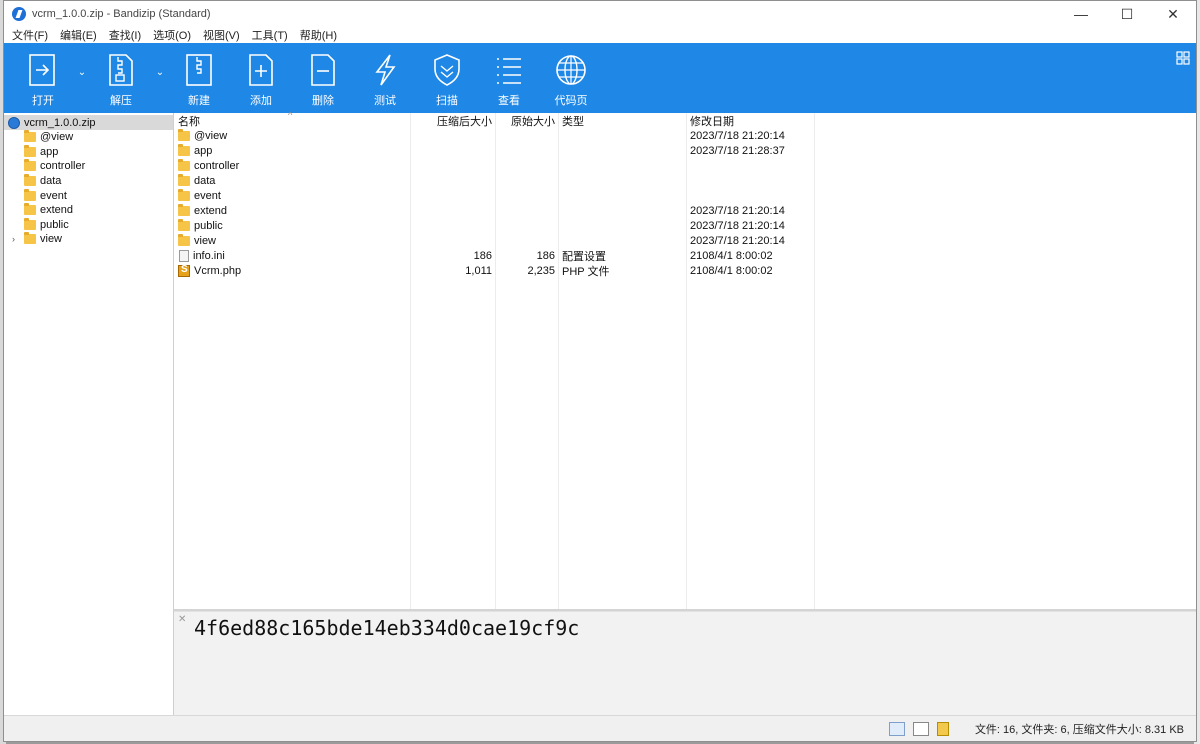 The image size is (1200, 744). Describe the element at coordinates (199, 75) in the screenshot. I see `new-archive-button: 新建` at that location.